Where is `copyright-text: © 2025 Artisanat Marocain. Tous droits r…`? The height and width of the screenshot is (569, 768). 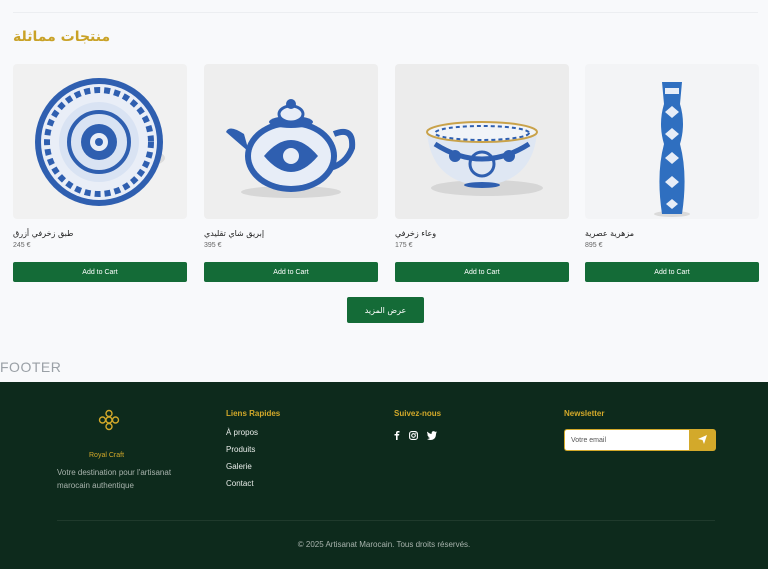
copyright-text: © 2025 Artisanat Marocain. Tous droits r… is located at coordinates (384, 544).